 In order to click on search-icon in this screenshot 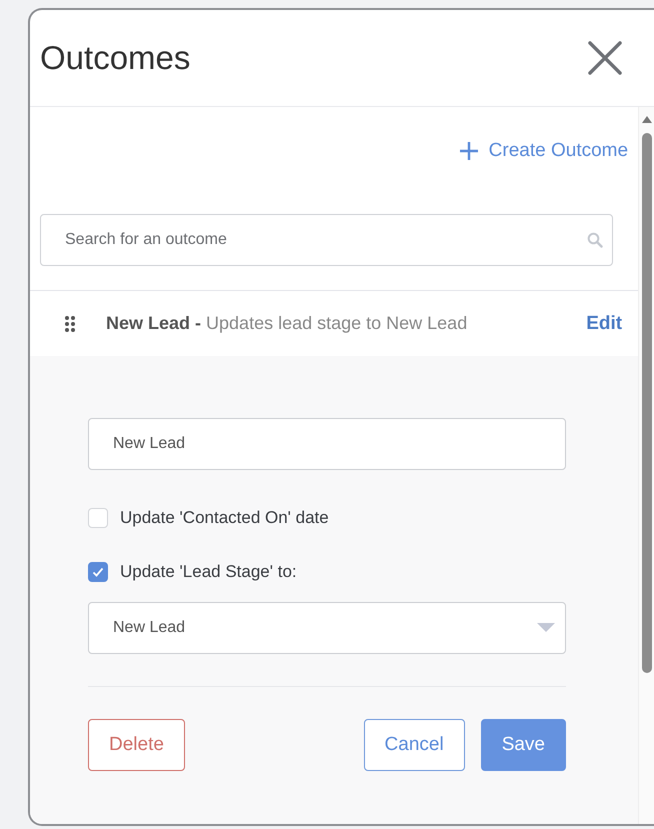, I will do `click(595, 240)`.